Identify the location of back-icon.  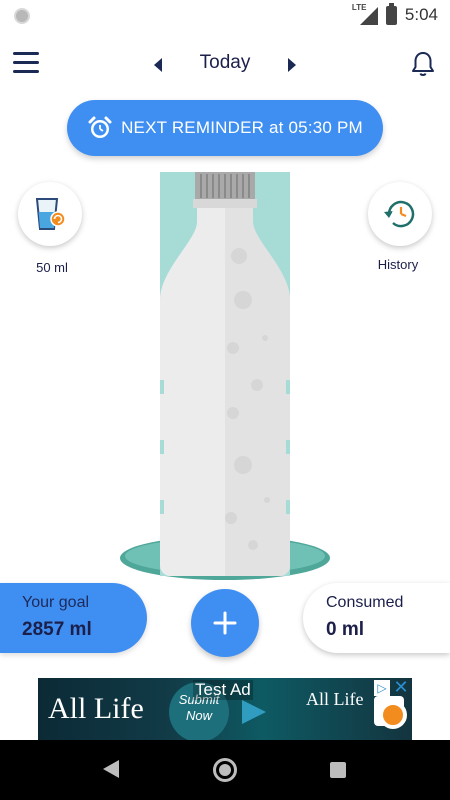
(111, 769).